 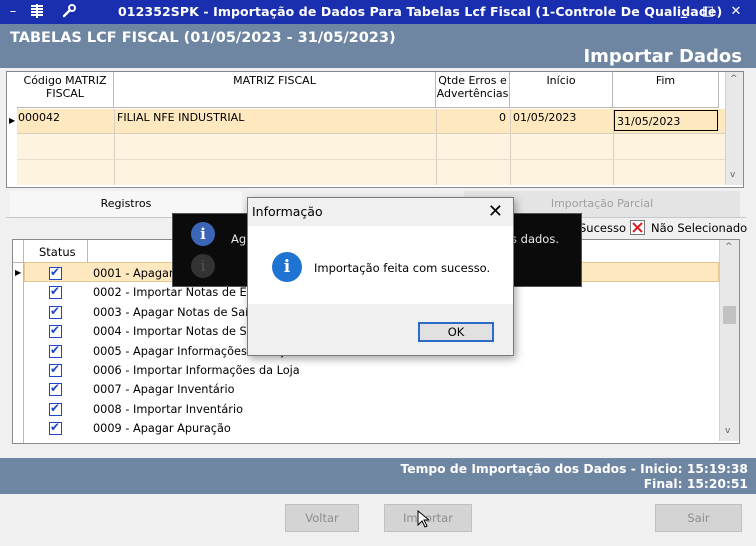 What do you see at coordinates (544, 117) in the screenshot?
I see `cell-inicio: 01/05/2023` at bounding box center [544, 117].